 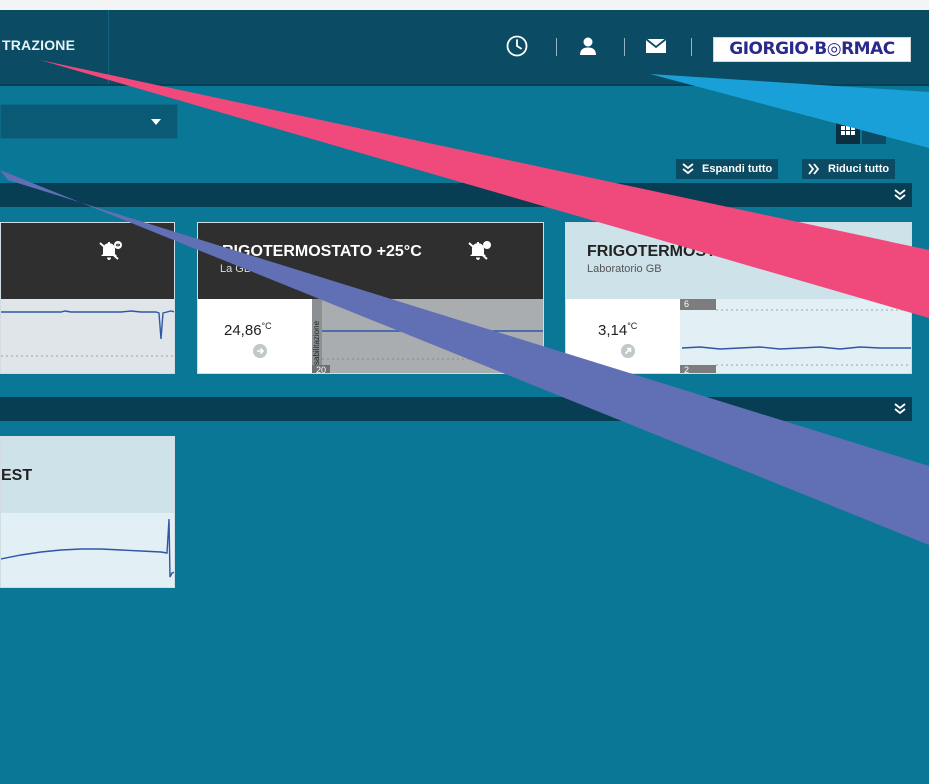 I want to click on sensor-value: 24,86°C, so click(x=248, y=330).